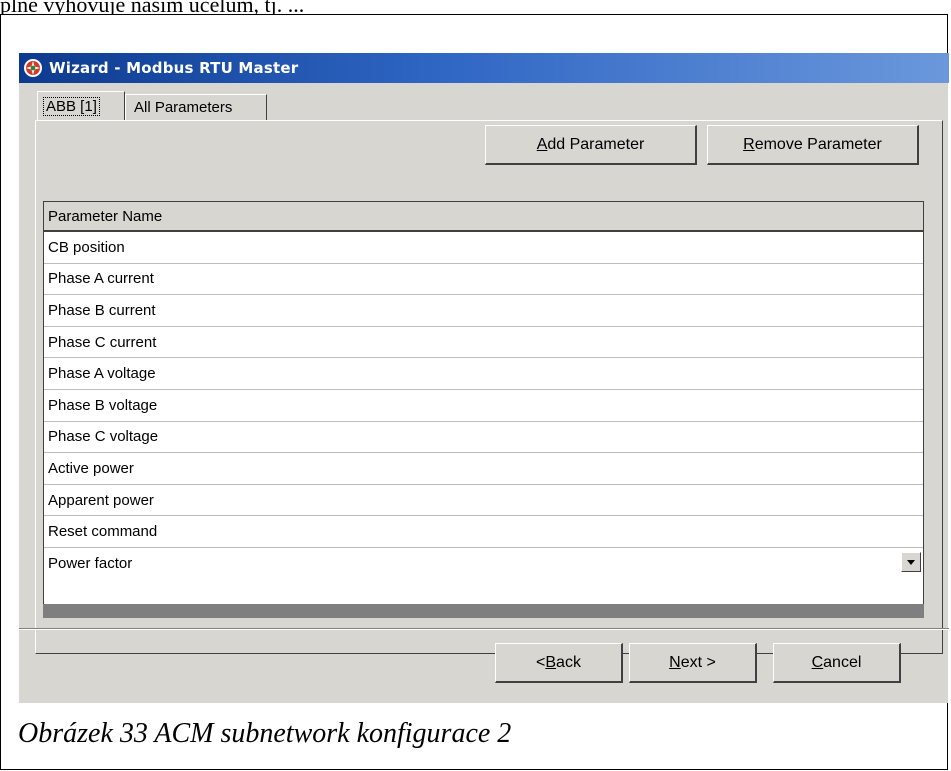 This screenshot has height=771, width=951. I want to click on tab-abb: ABB [1], so click(81, 105).